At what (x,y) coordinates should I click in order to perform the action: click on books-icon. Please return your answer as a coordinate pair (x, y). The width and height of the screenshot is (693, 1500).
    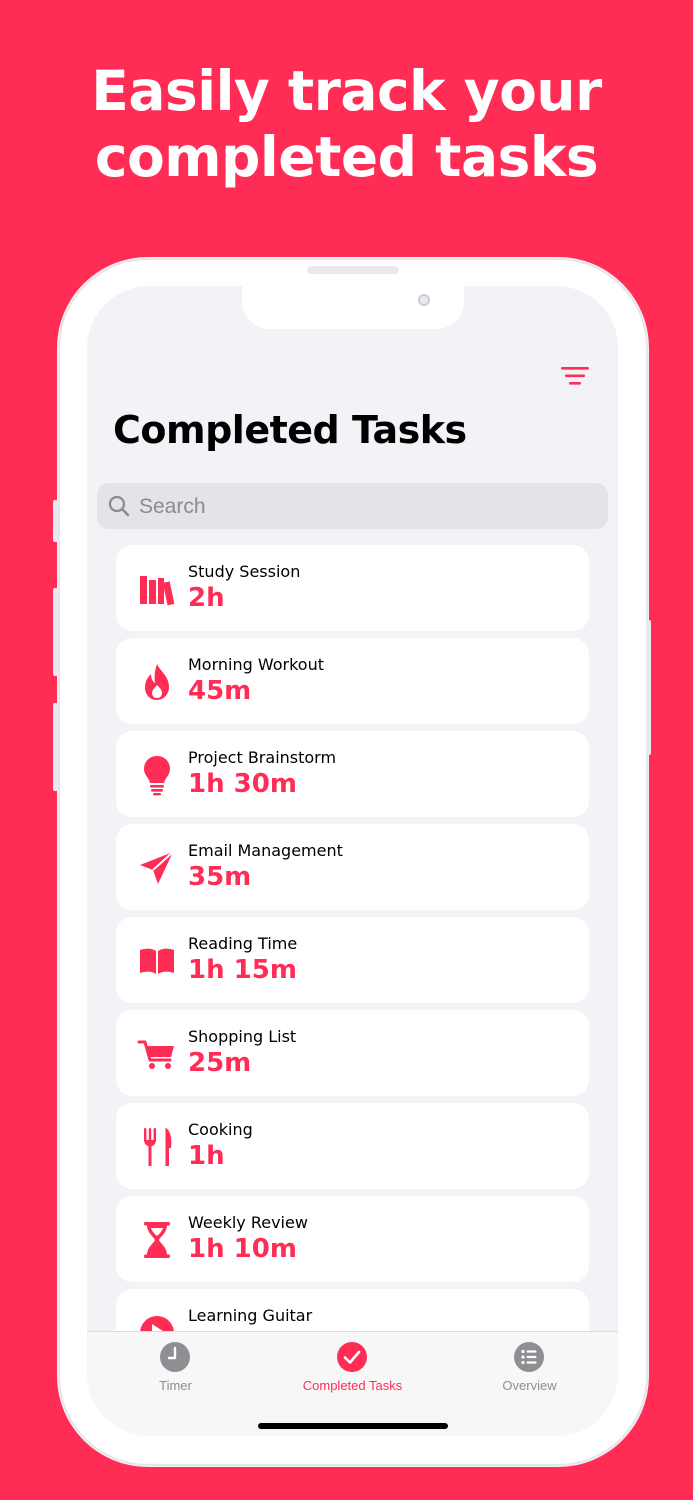
    Looking at the image, I should click on (157, 591).